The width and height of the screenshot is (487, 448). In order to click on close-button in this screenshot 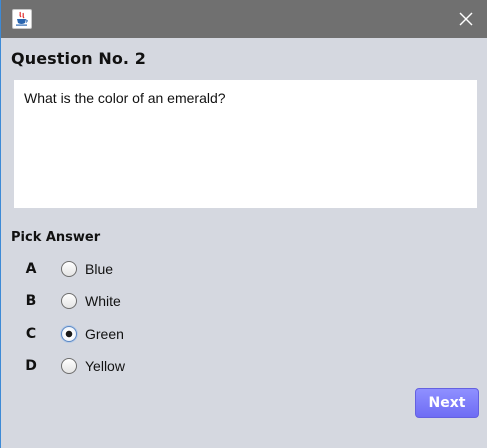, I will do `click(465, 19)`.